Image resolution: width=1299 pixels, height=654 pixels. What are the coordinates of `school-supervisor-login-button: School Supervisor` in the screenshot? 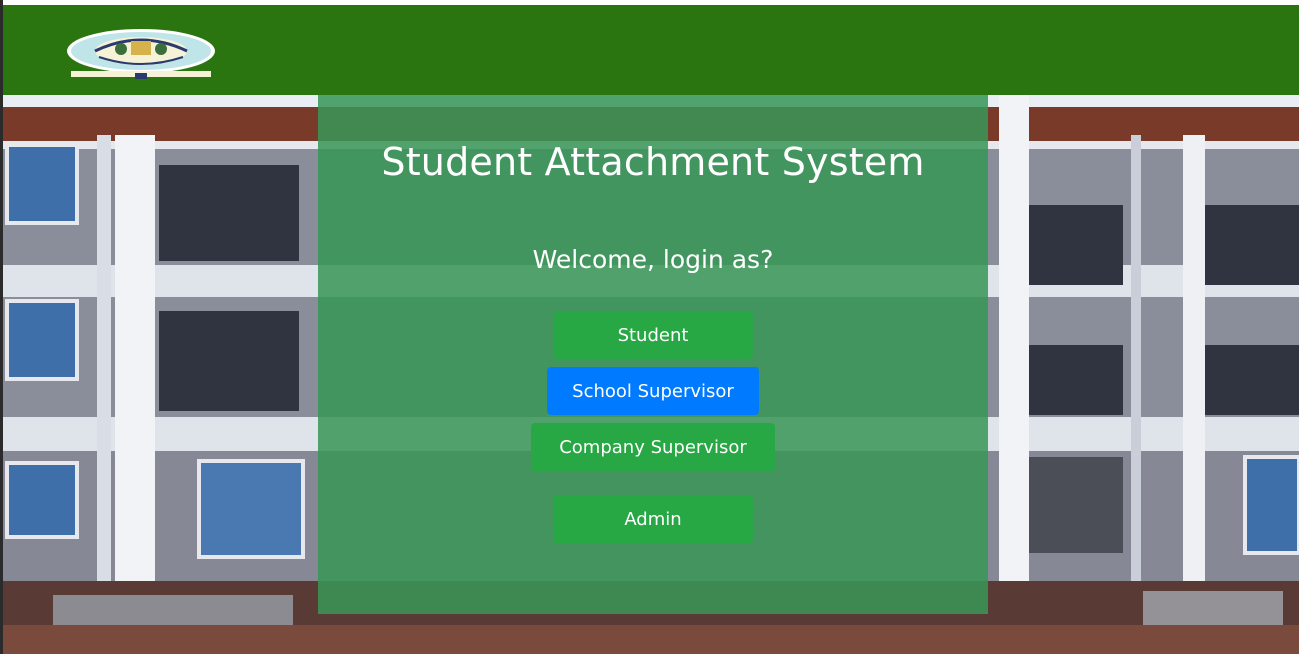 It's located at (653, 391).